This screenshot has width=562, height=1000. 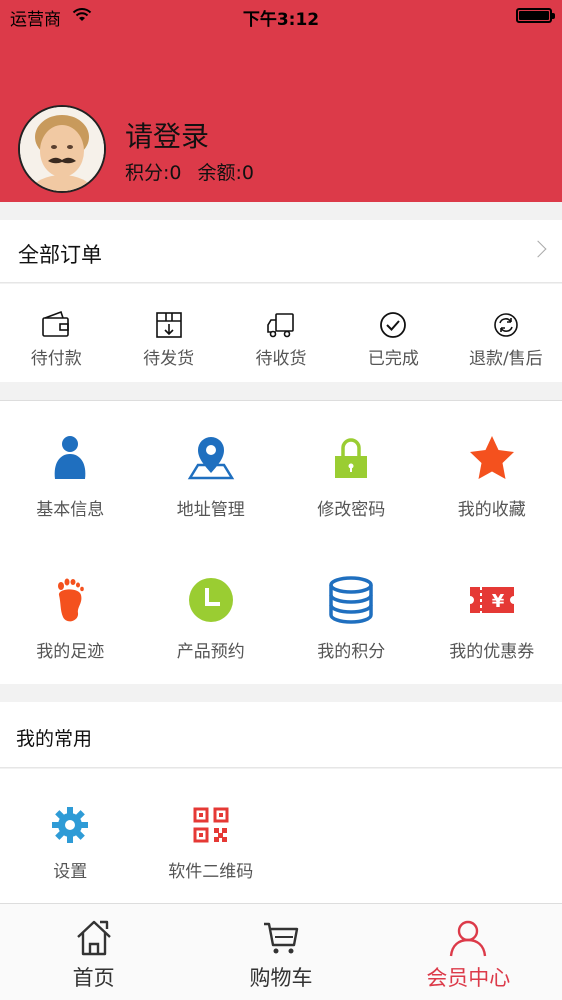 I want to click on baby-avatar-image, so click(x=62, y=149).